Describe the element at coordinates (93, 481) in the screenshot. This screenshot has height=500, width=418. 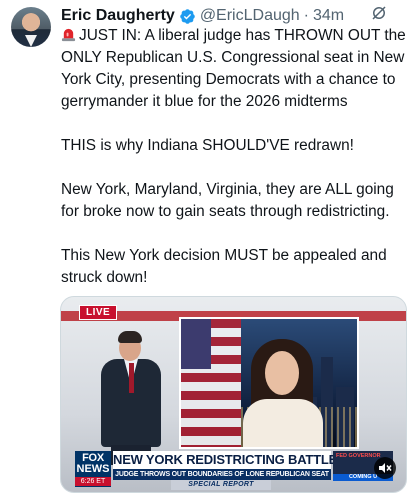
I see `broadcast-clock: 6:26 ET` at that location.